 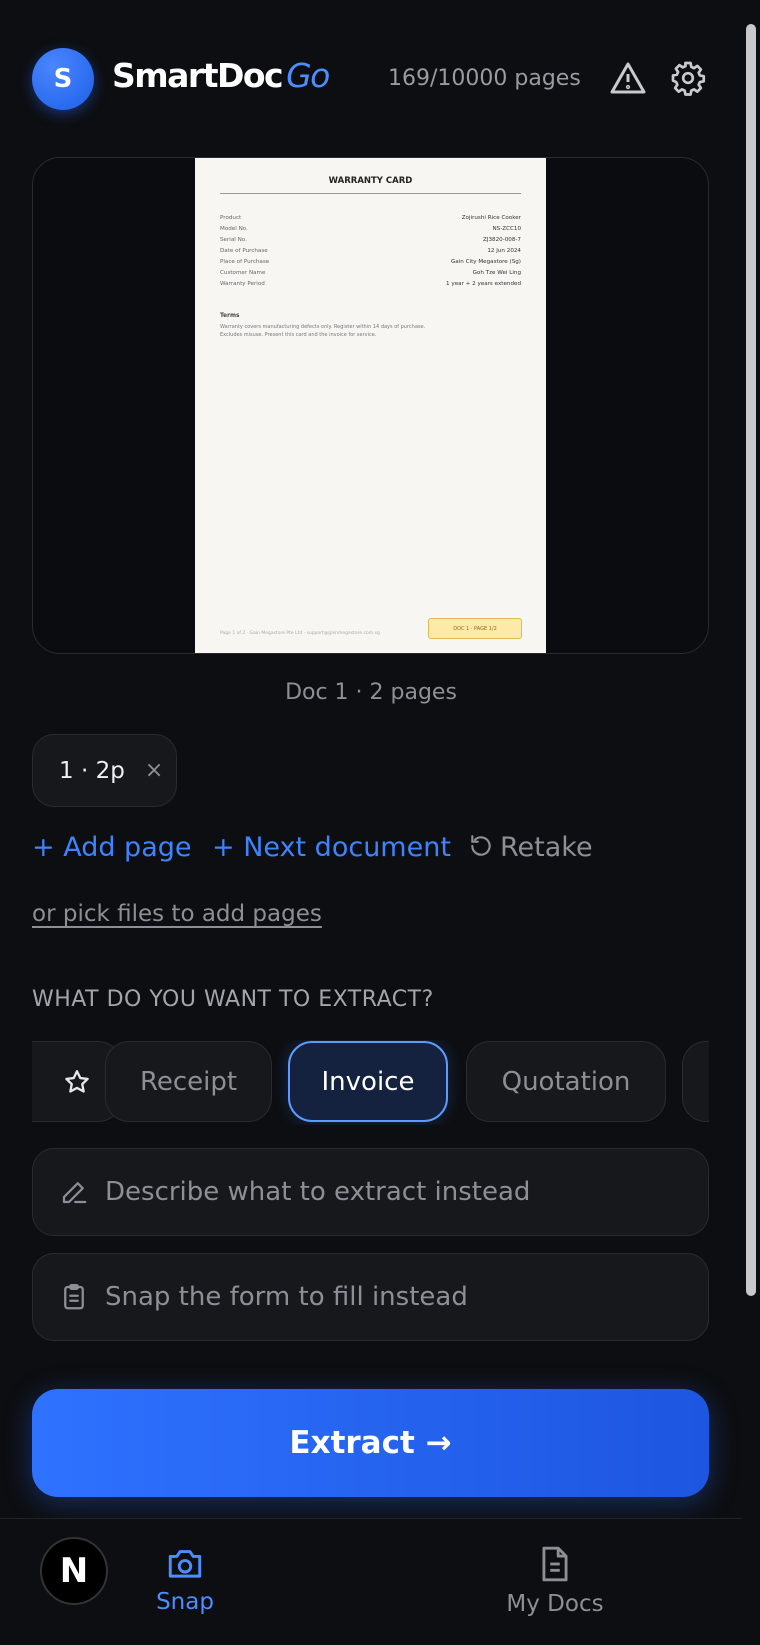 I want to click on pencil-icon, so click(x=74, y=1193).